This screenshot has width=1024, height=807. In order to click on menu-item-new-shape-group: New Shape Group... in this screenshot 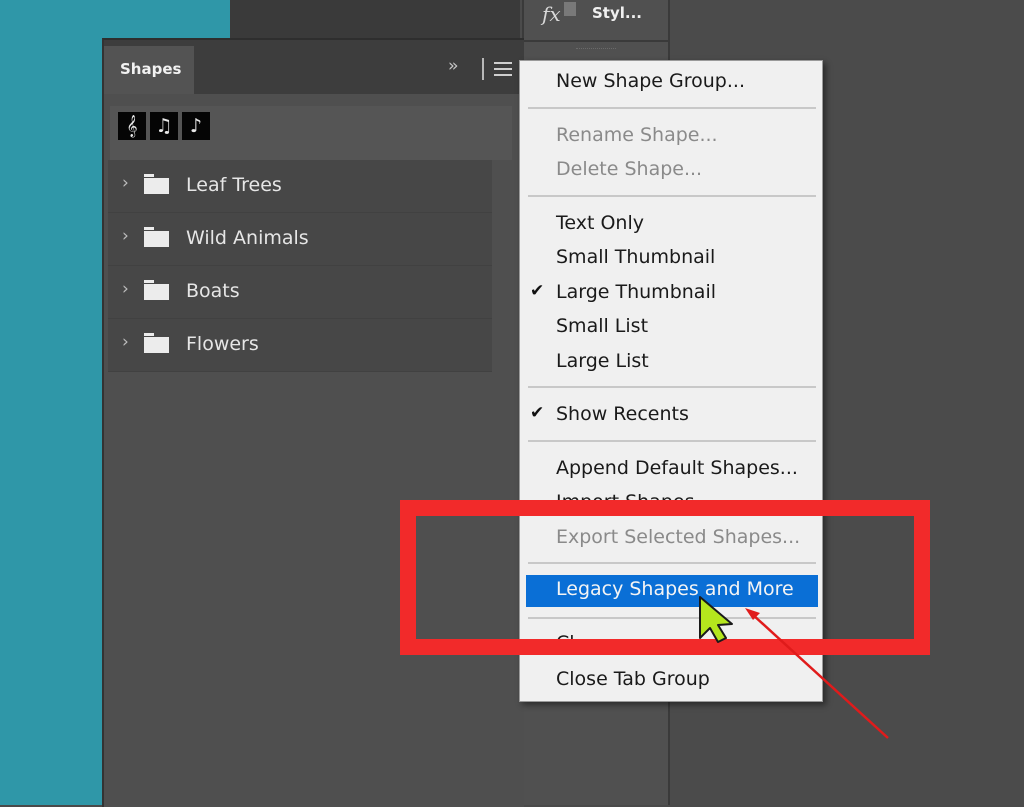, I will do `click(671, 82)`.